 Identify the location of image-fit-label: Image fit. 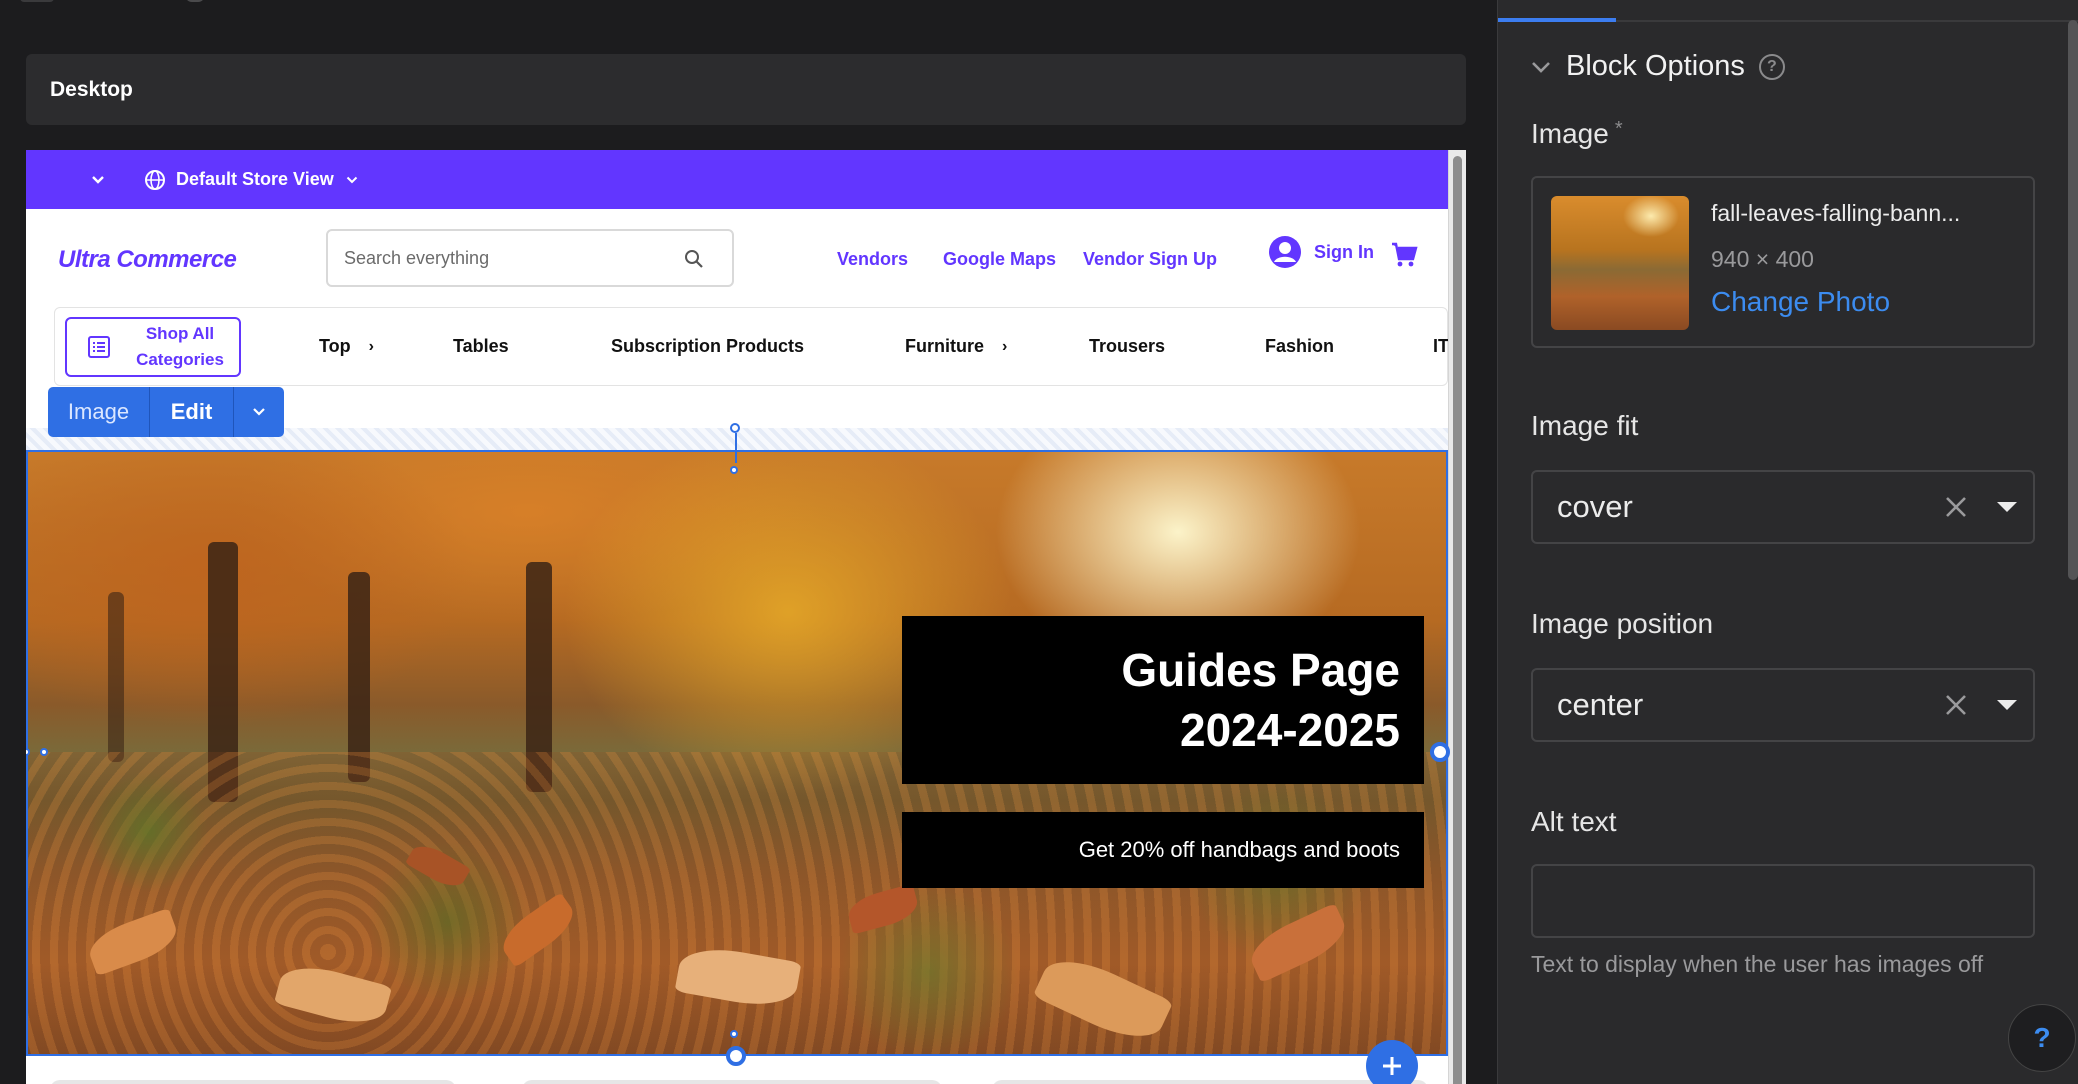
(1585, 425).